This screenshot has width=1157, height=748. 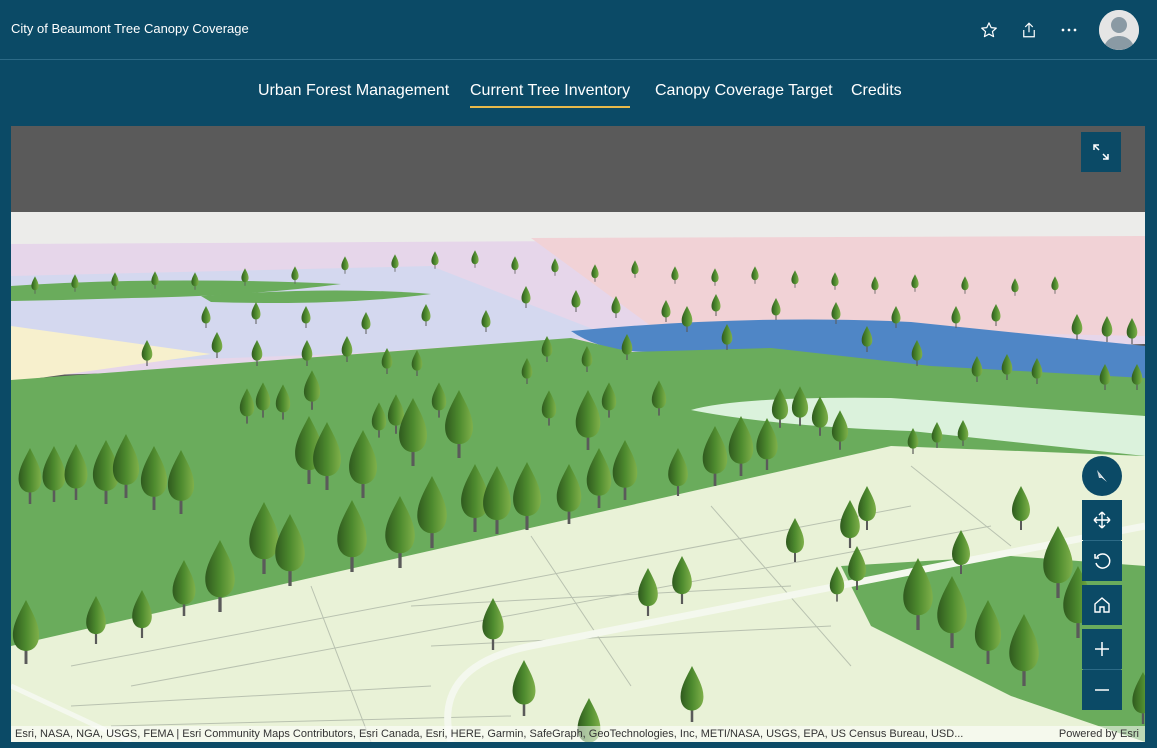 I want to click on more-icon, so click(x=1069, y=30).